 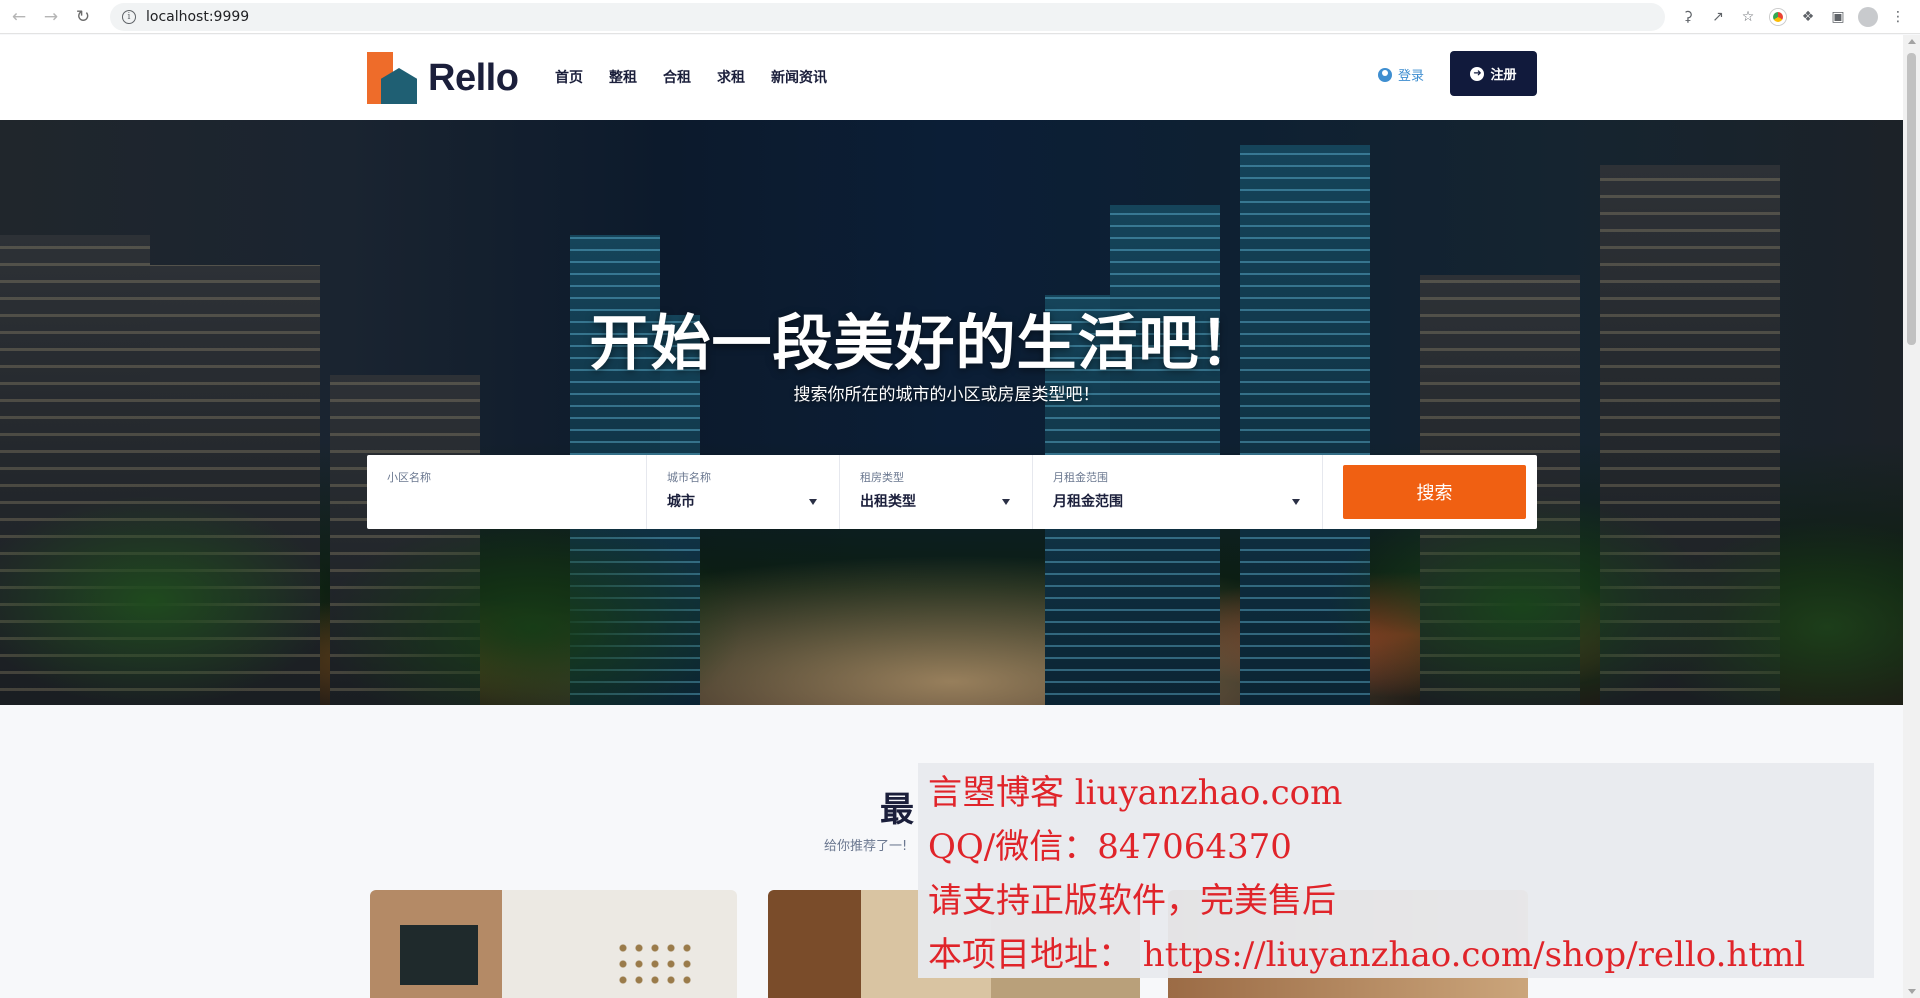 What do you see at coordinates (689, 477) in the screenshot?
I see `field-label: 城市名称` at bounding box center [689, 477].